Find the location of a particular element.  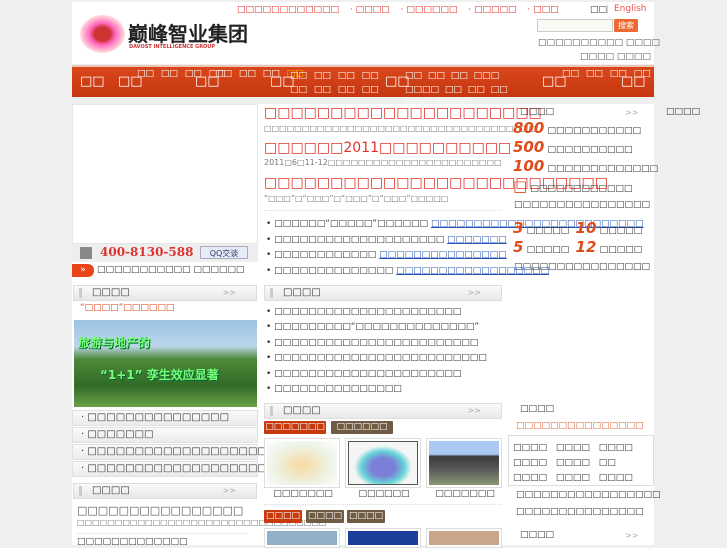

stat: 800 □□□□□□□□□□□ is located at coordinates (577, 128).